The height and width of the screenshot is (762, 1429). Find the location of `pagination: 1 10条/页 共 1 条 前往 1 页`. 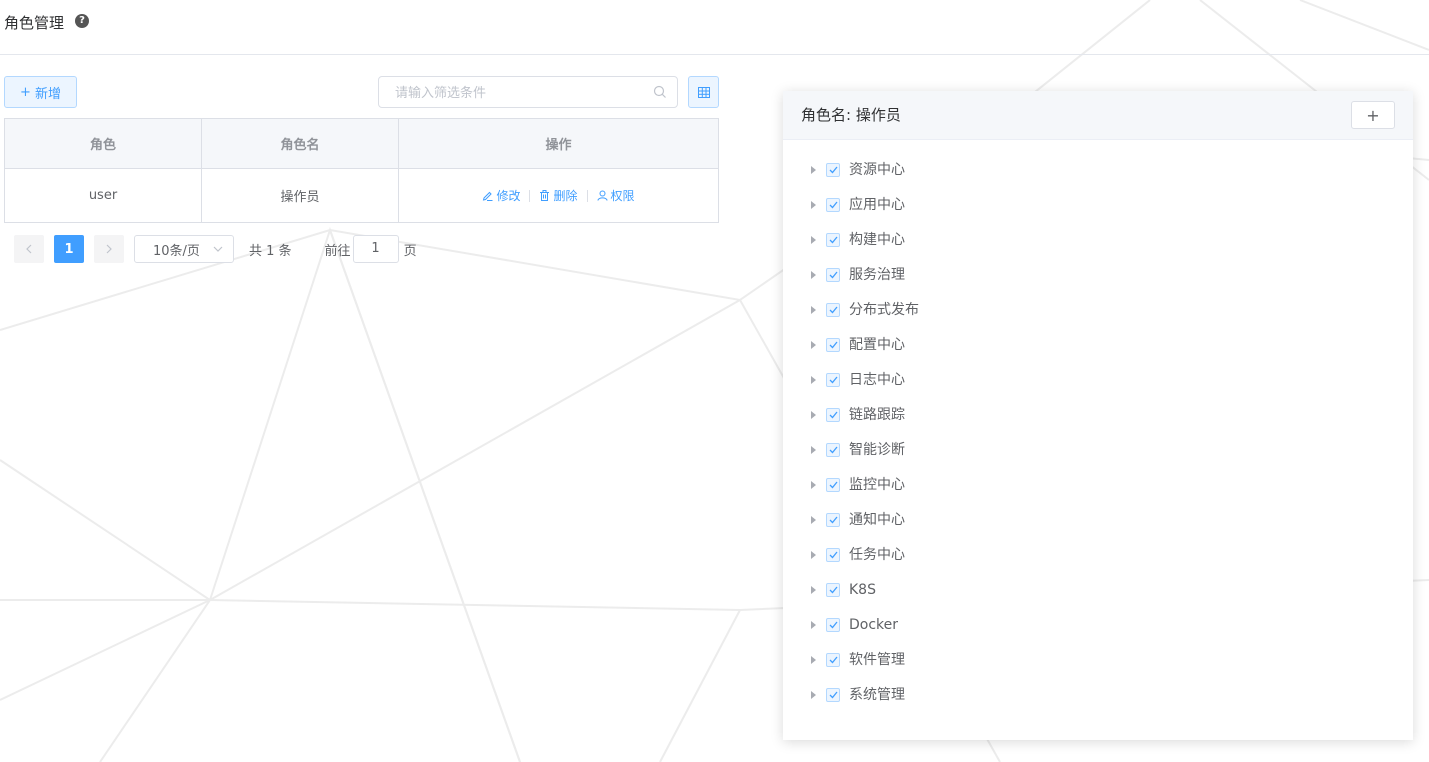

pagination: 1 10条/页 共 1 条 前往 1 页 is located at coordinates (215, 249).